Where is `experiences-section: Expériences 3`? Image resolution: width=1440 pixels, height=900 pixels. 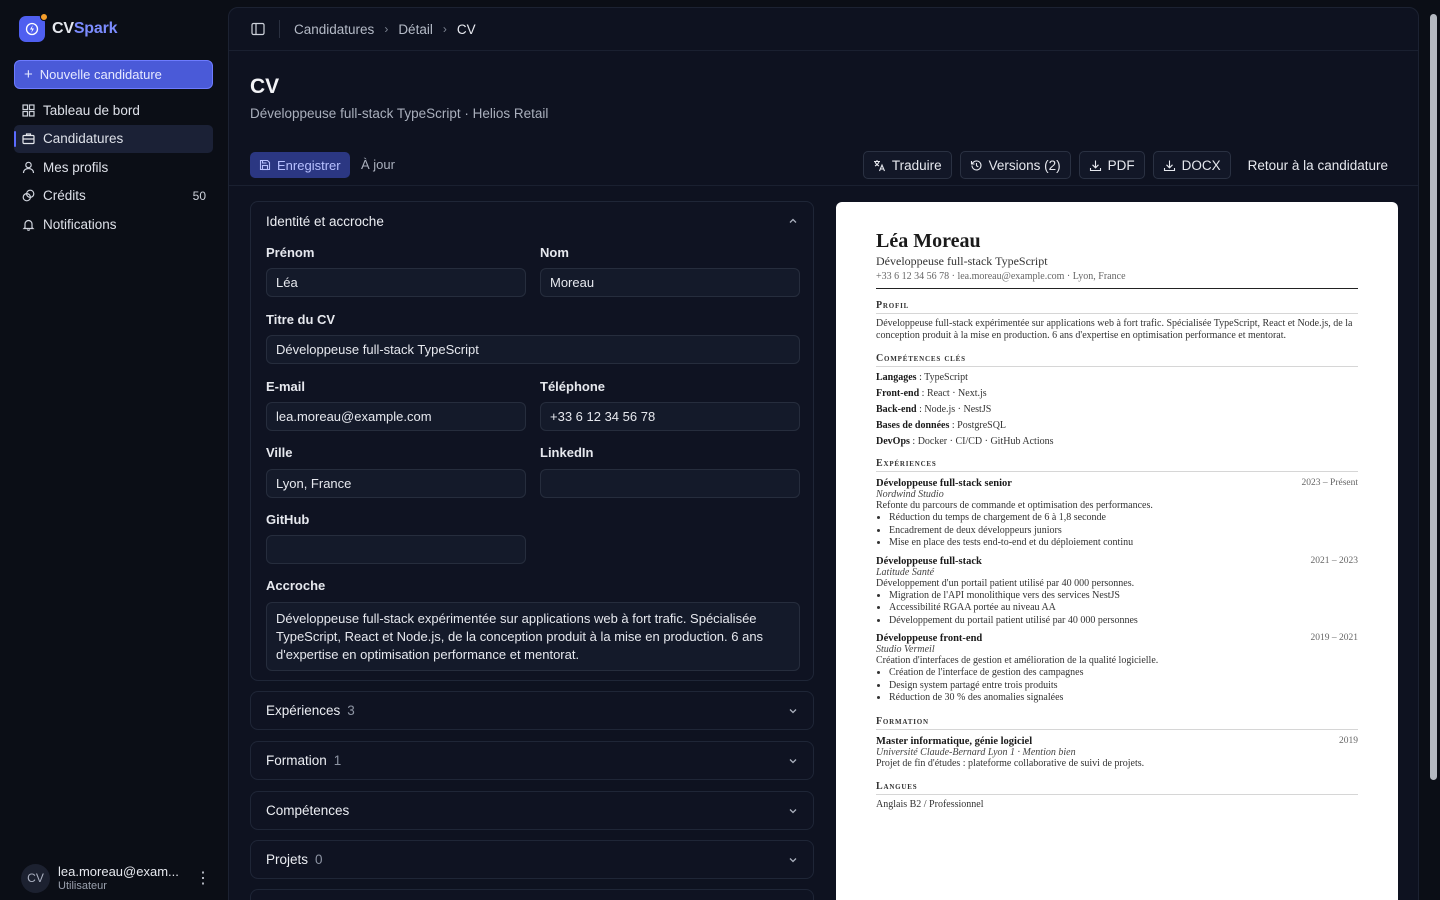
experiences-section: Expériences 3 is located at coordinates (532, 710).